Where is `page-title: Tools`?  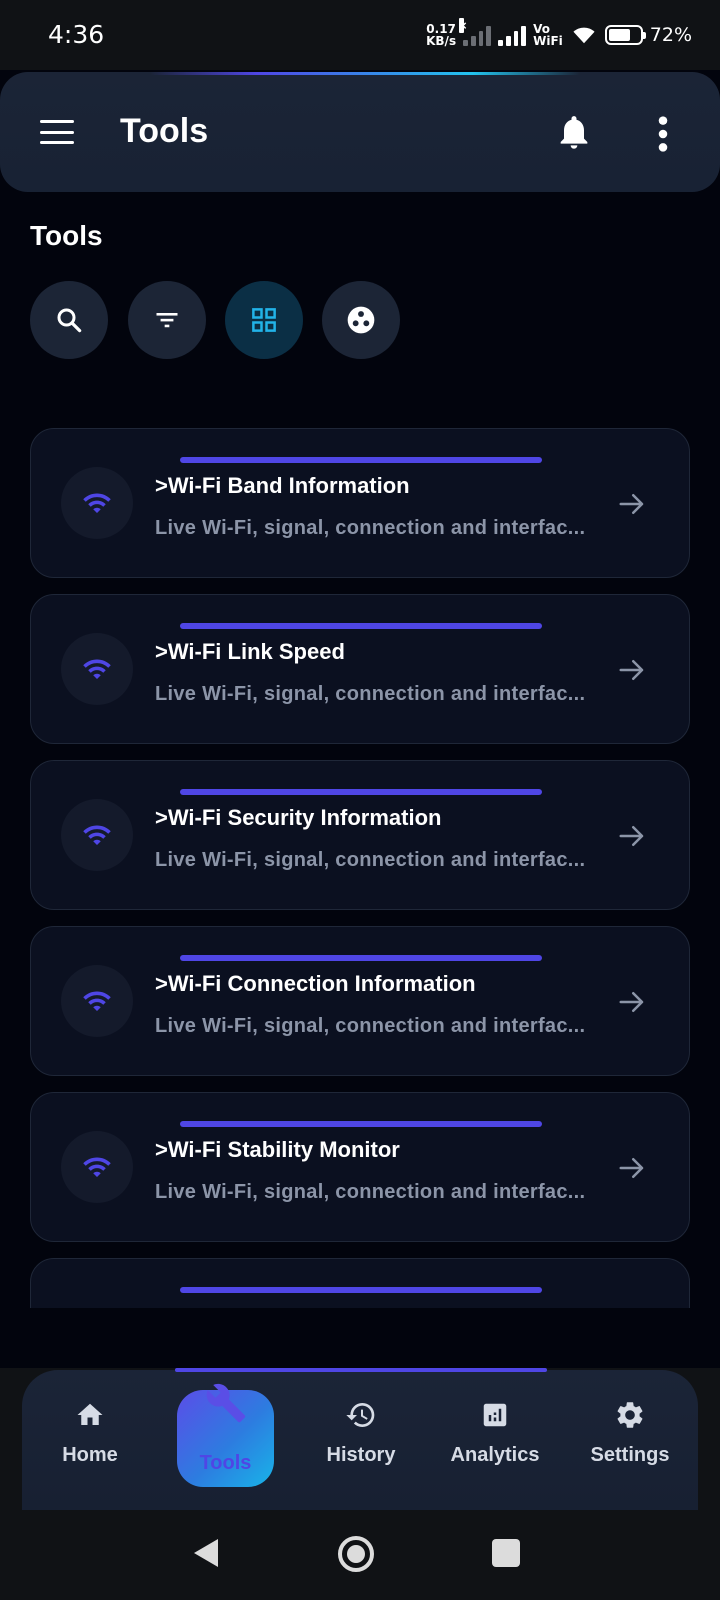
page-title: Tools is located at coordinates (164, 131).